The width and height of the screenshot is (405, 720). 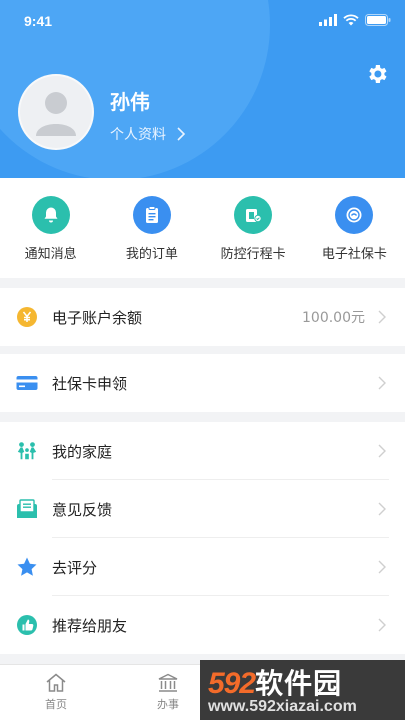 I want to click on feedback-row: 意见反馈, so click(x=202, y=509).